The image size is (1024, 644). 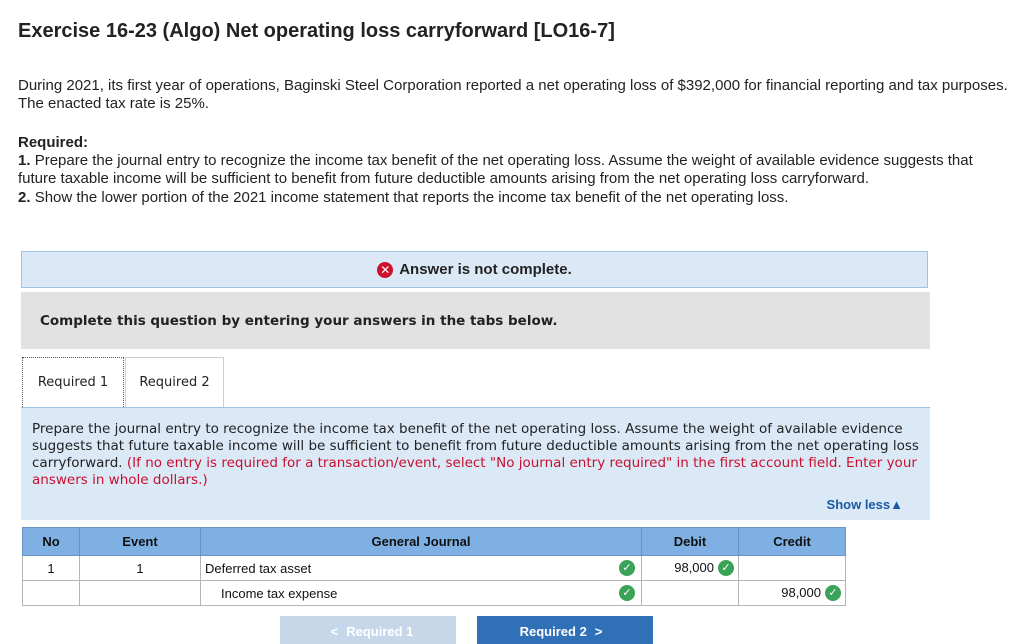 What do you see at coordinates (24, 197) in the screenshot?
I see `required-item-number: 2.` at bounding box center [24, 197].